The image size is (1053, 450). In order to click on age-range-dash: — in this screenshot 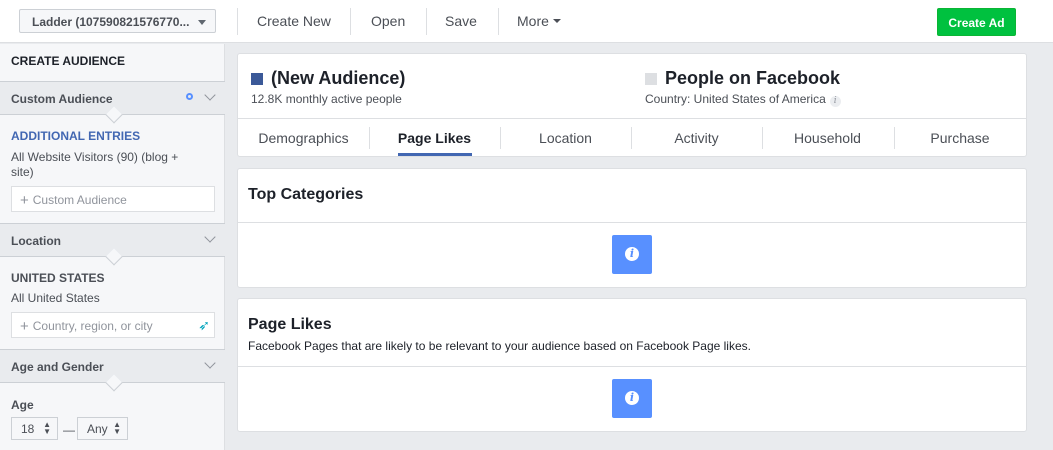, I will do `click(69, 430)`.